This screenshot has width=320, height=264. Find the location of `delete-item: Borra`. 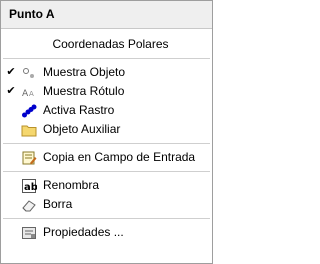

delete-item: Borra is located at coordinates (106, 204).